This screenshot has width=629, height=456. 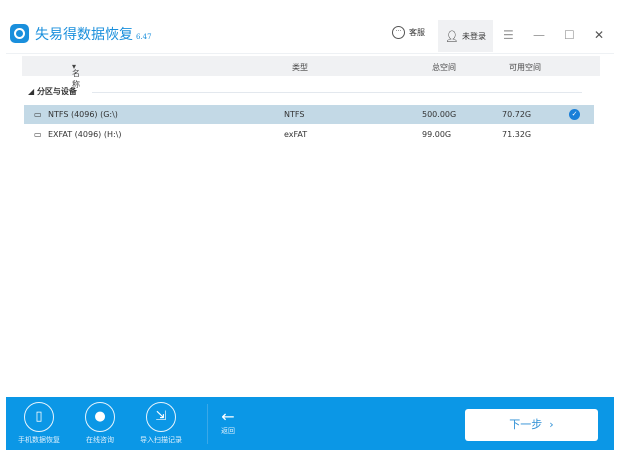 What do you see at coordinates (294, 114) in the screenshot?
I see `row-type: NTFS` at bounding box center [294, 114].